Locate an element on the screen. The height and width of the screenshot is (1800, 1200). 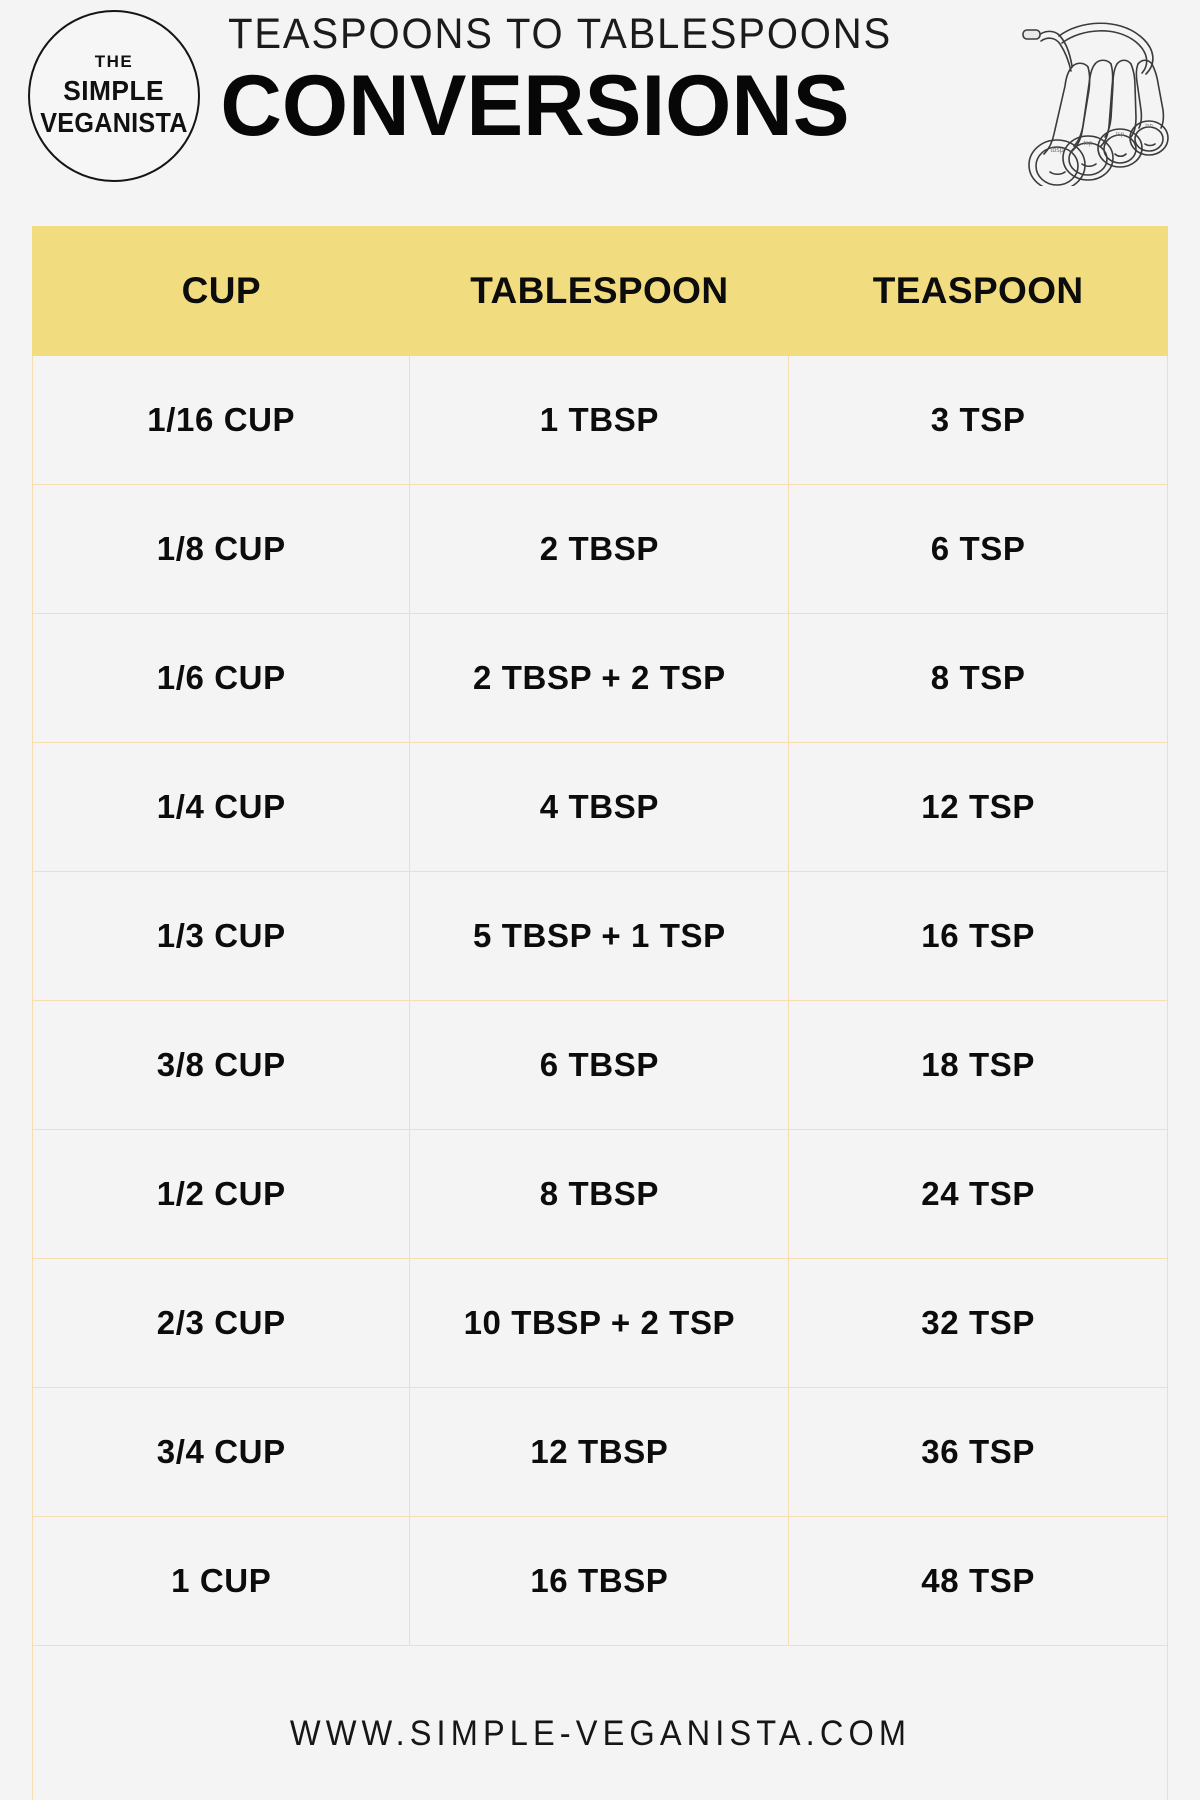
logo-text-simple: SIMPLE is located at coordinates (114, 90).